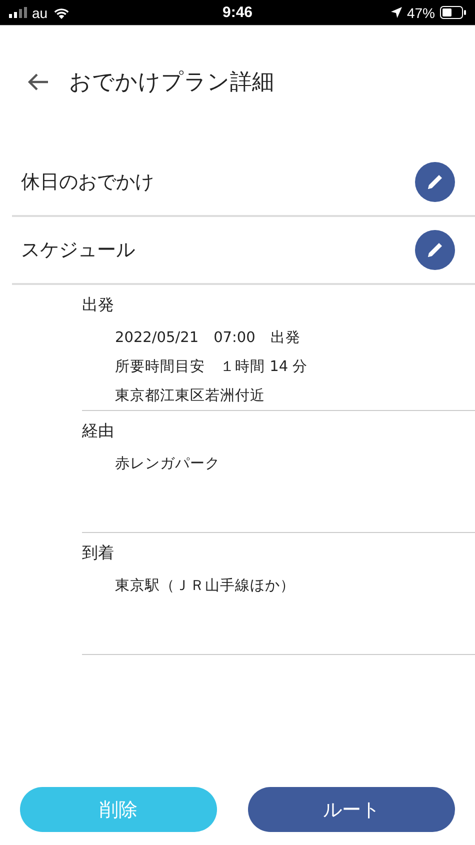 This screenshot has height=845, width=475. I want to click on section-detail: 2022/05/21 07:00 出発, so click(208, 338).